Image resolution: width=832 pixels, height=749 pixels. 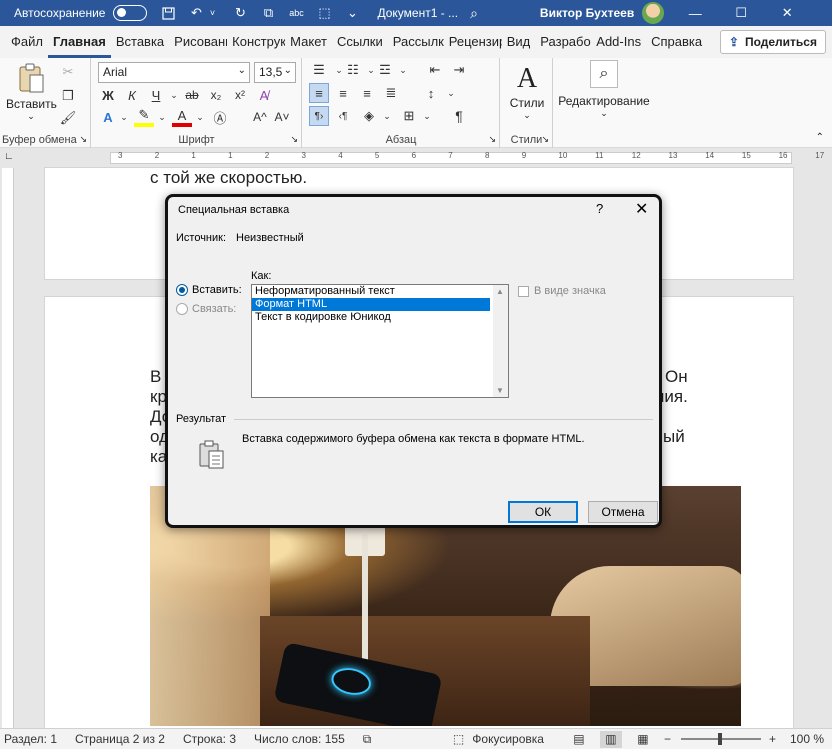 What do you see at coordinates (216, 95) in the screenshot?
I see `subscript-button: x₂` at bounding box center [216, 95].